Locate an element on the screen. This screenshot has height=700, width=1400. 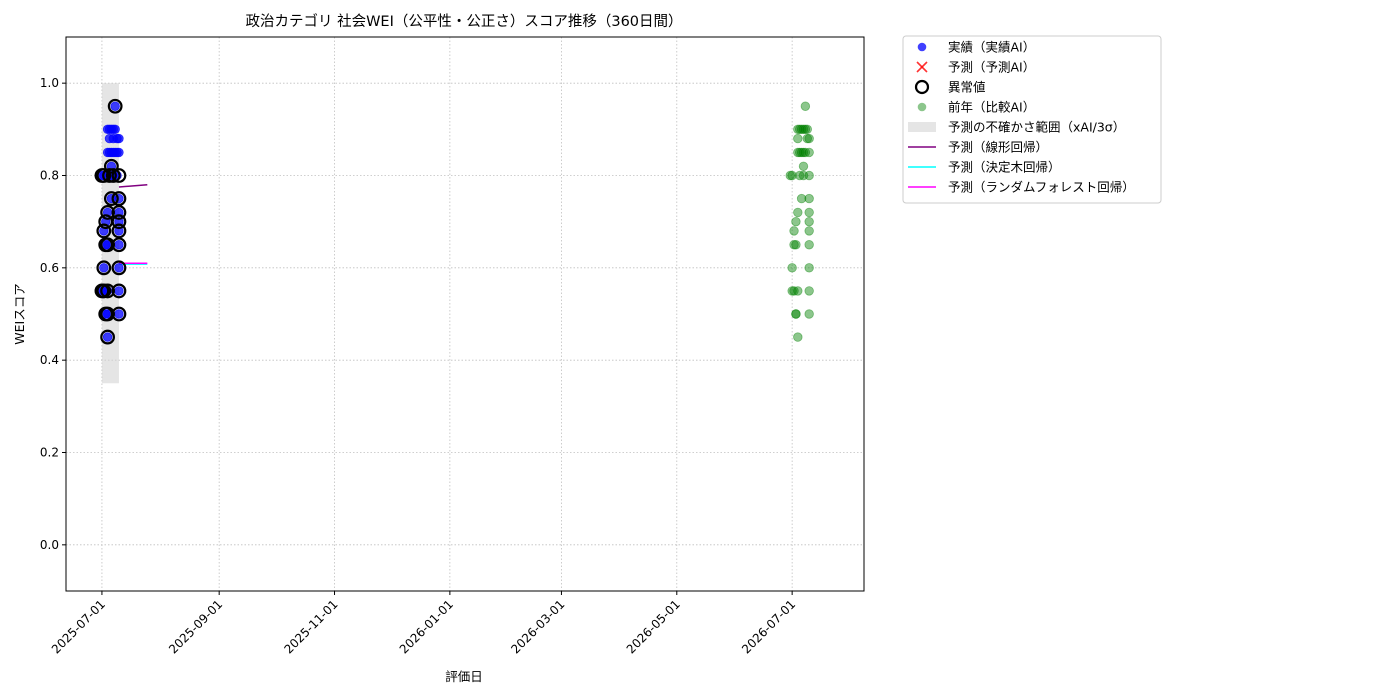
x-tick-label: 2026-03-01 is located at coordinates (537, 626).